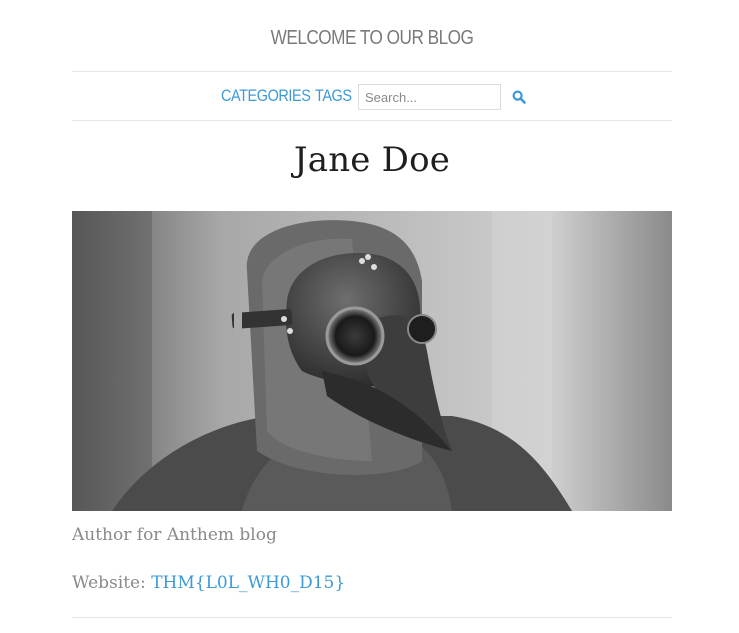 This screenshot has width=739, height=633. I want to click on header-divider, so click(372, 71).